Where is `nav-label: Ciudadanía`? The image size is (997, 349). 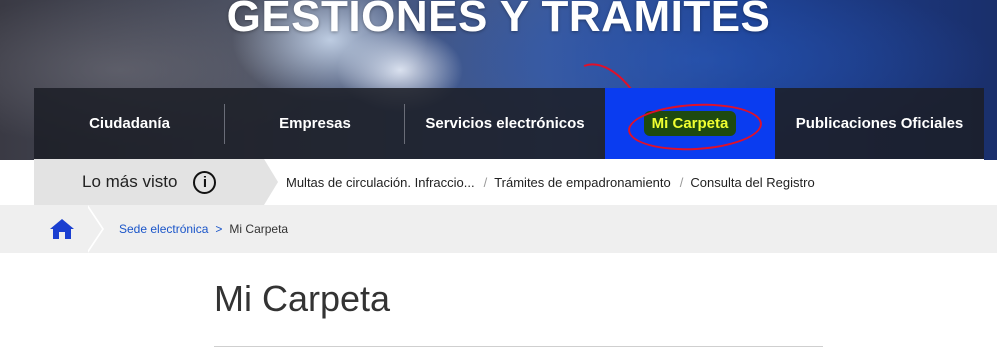 nav-label: Ciudadanía is located at coordinates (129, 123).